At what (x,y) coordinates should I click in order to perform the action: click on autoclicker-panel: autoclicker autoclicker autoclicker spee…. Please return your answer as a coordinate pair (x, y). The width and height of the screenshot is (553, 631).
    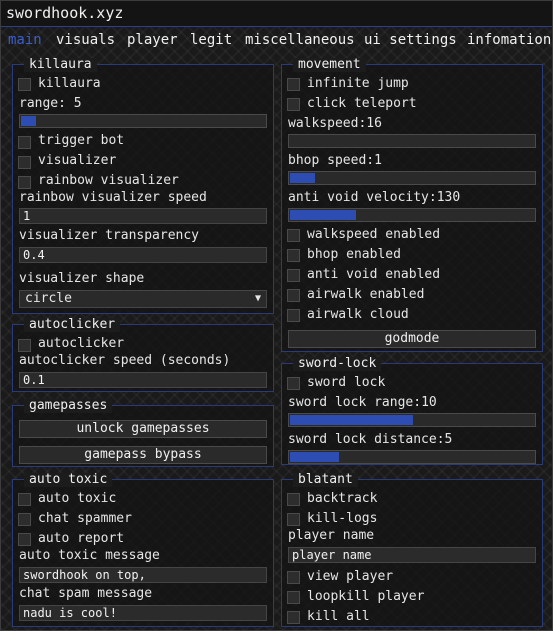
    Looking at the image, I should click on (143, 355).